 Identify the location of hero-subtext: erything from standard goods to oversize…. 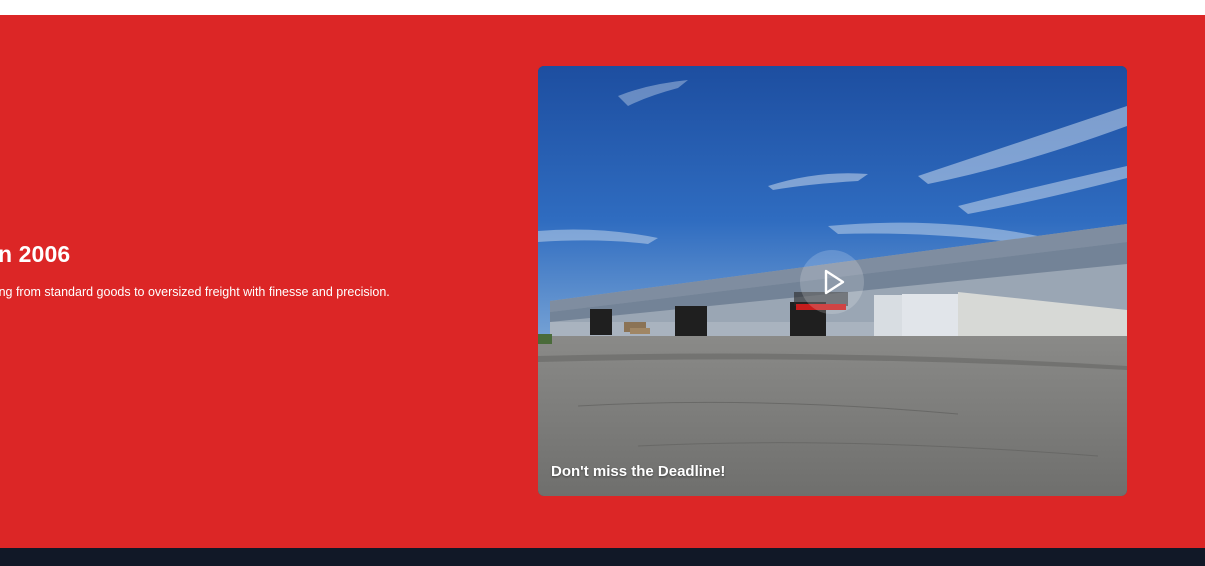
(195, 292).